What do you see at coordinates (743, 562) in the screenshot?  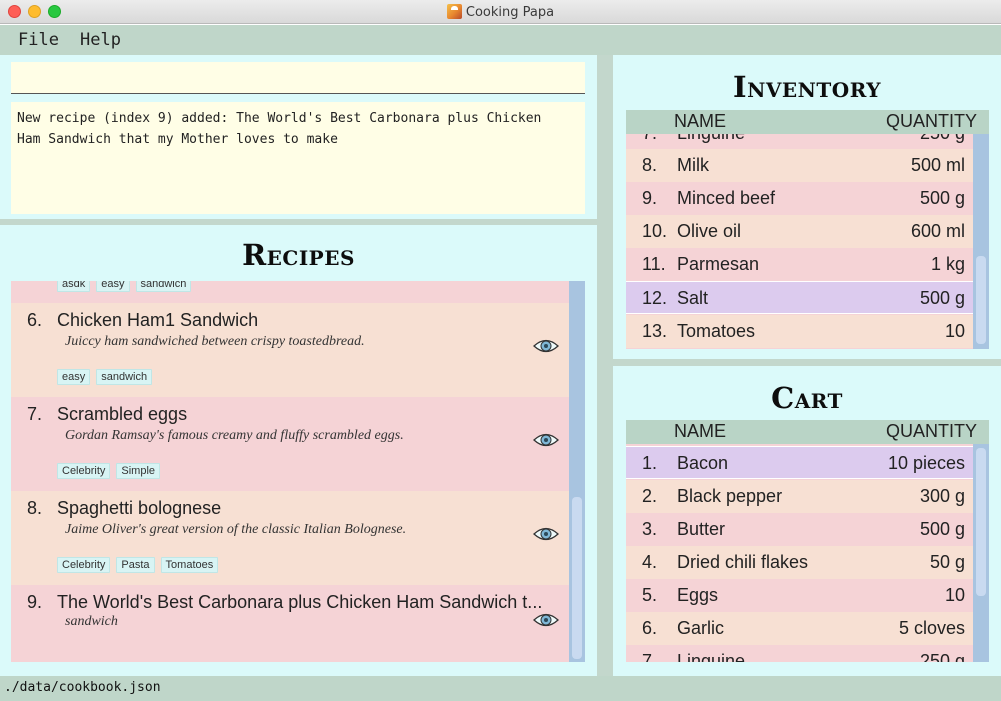 I see `row-name: Dried chili flakes` at bounding box center [743, 562].